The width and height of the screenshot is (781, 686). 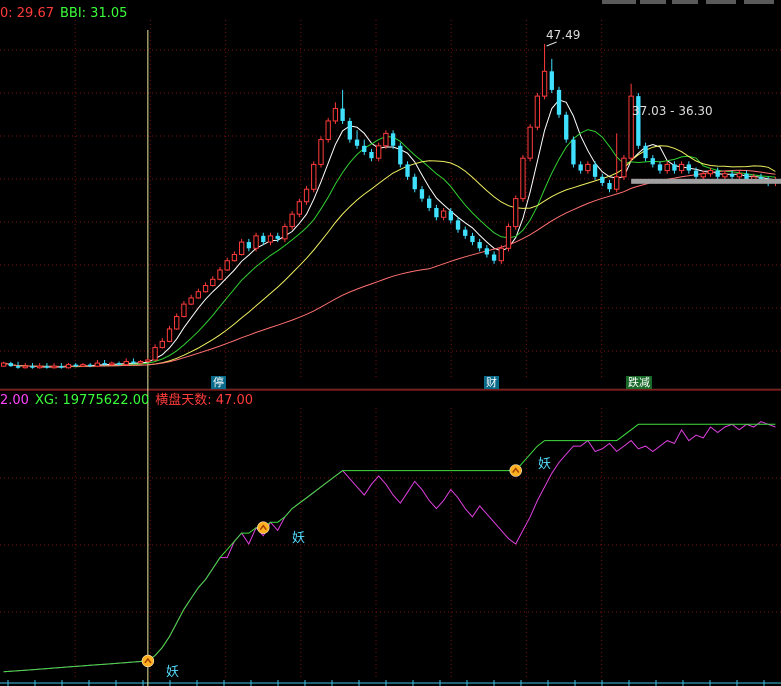 What do you see at coordinates (14, 400) in the screenshot?
I see `indicator-value-1: 2.00` at bounding box center [14, 400].